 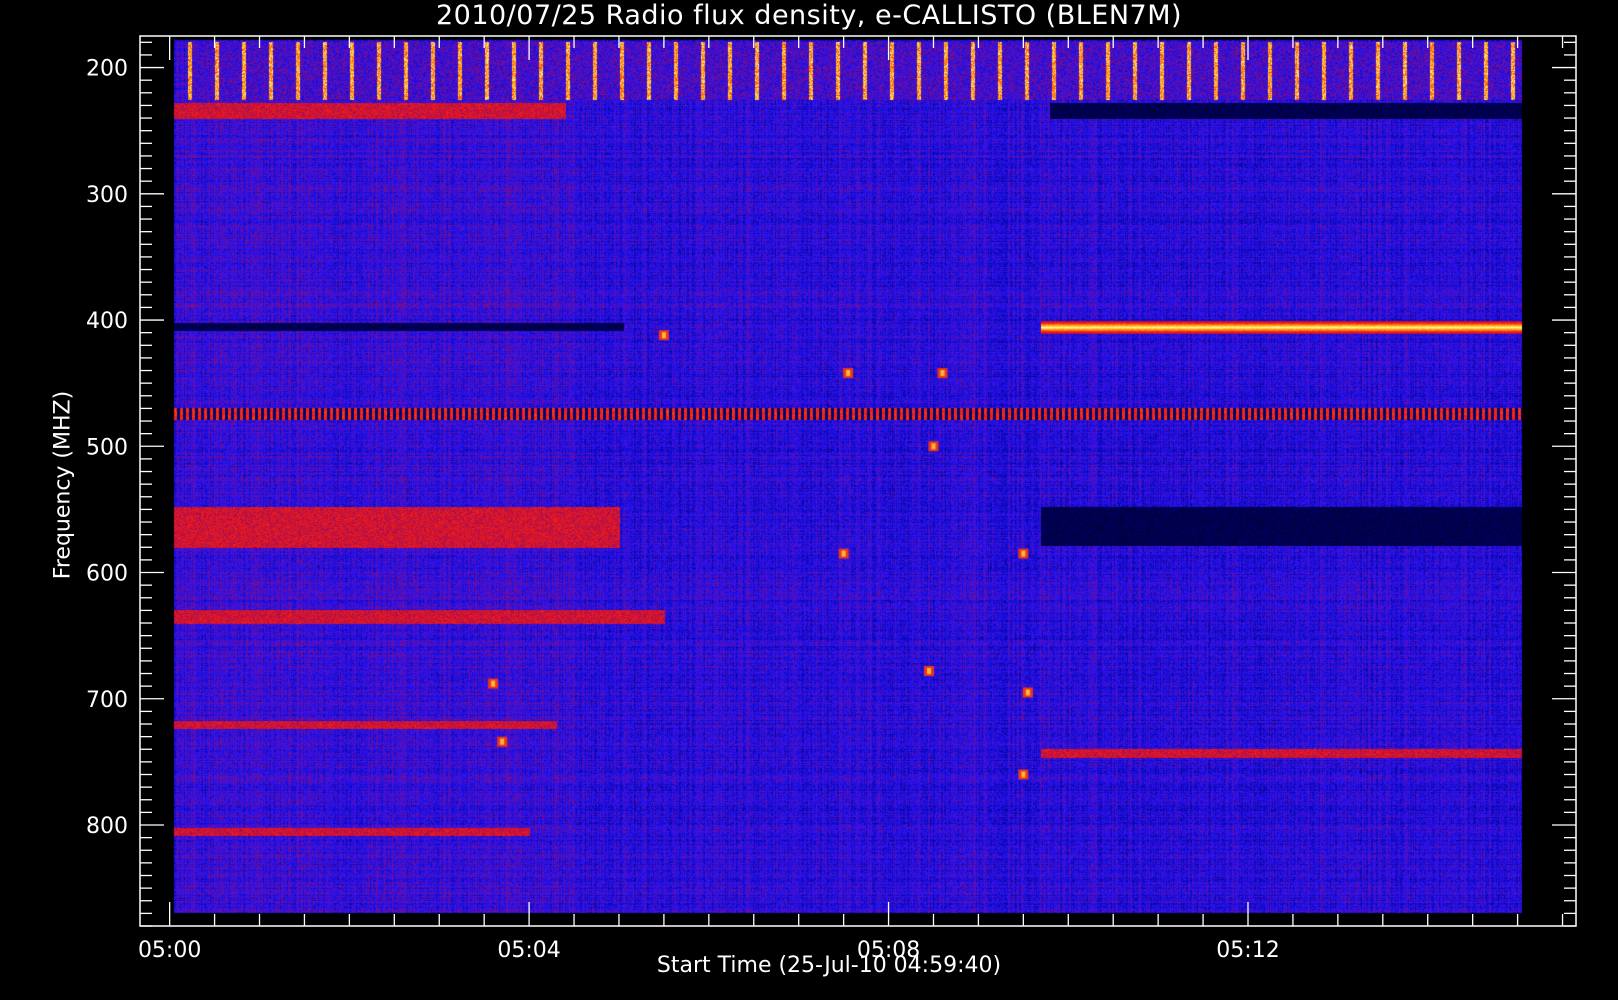 I want to click on y-tick-label: 500, so click(x=107, y=447).